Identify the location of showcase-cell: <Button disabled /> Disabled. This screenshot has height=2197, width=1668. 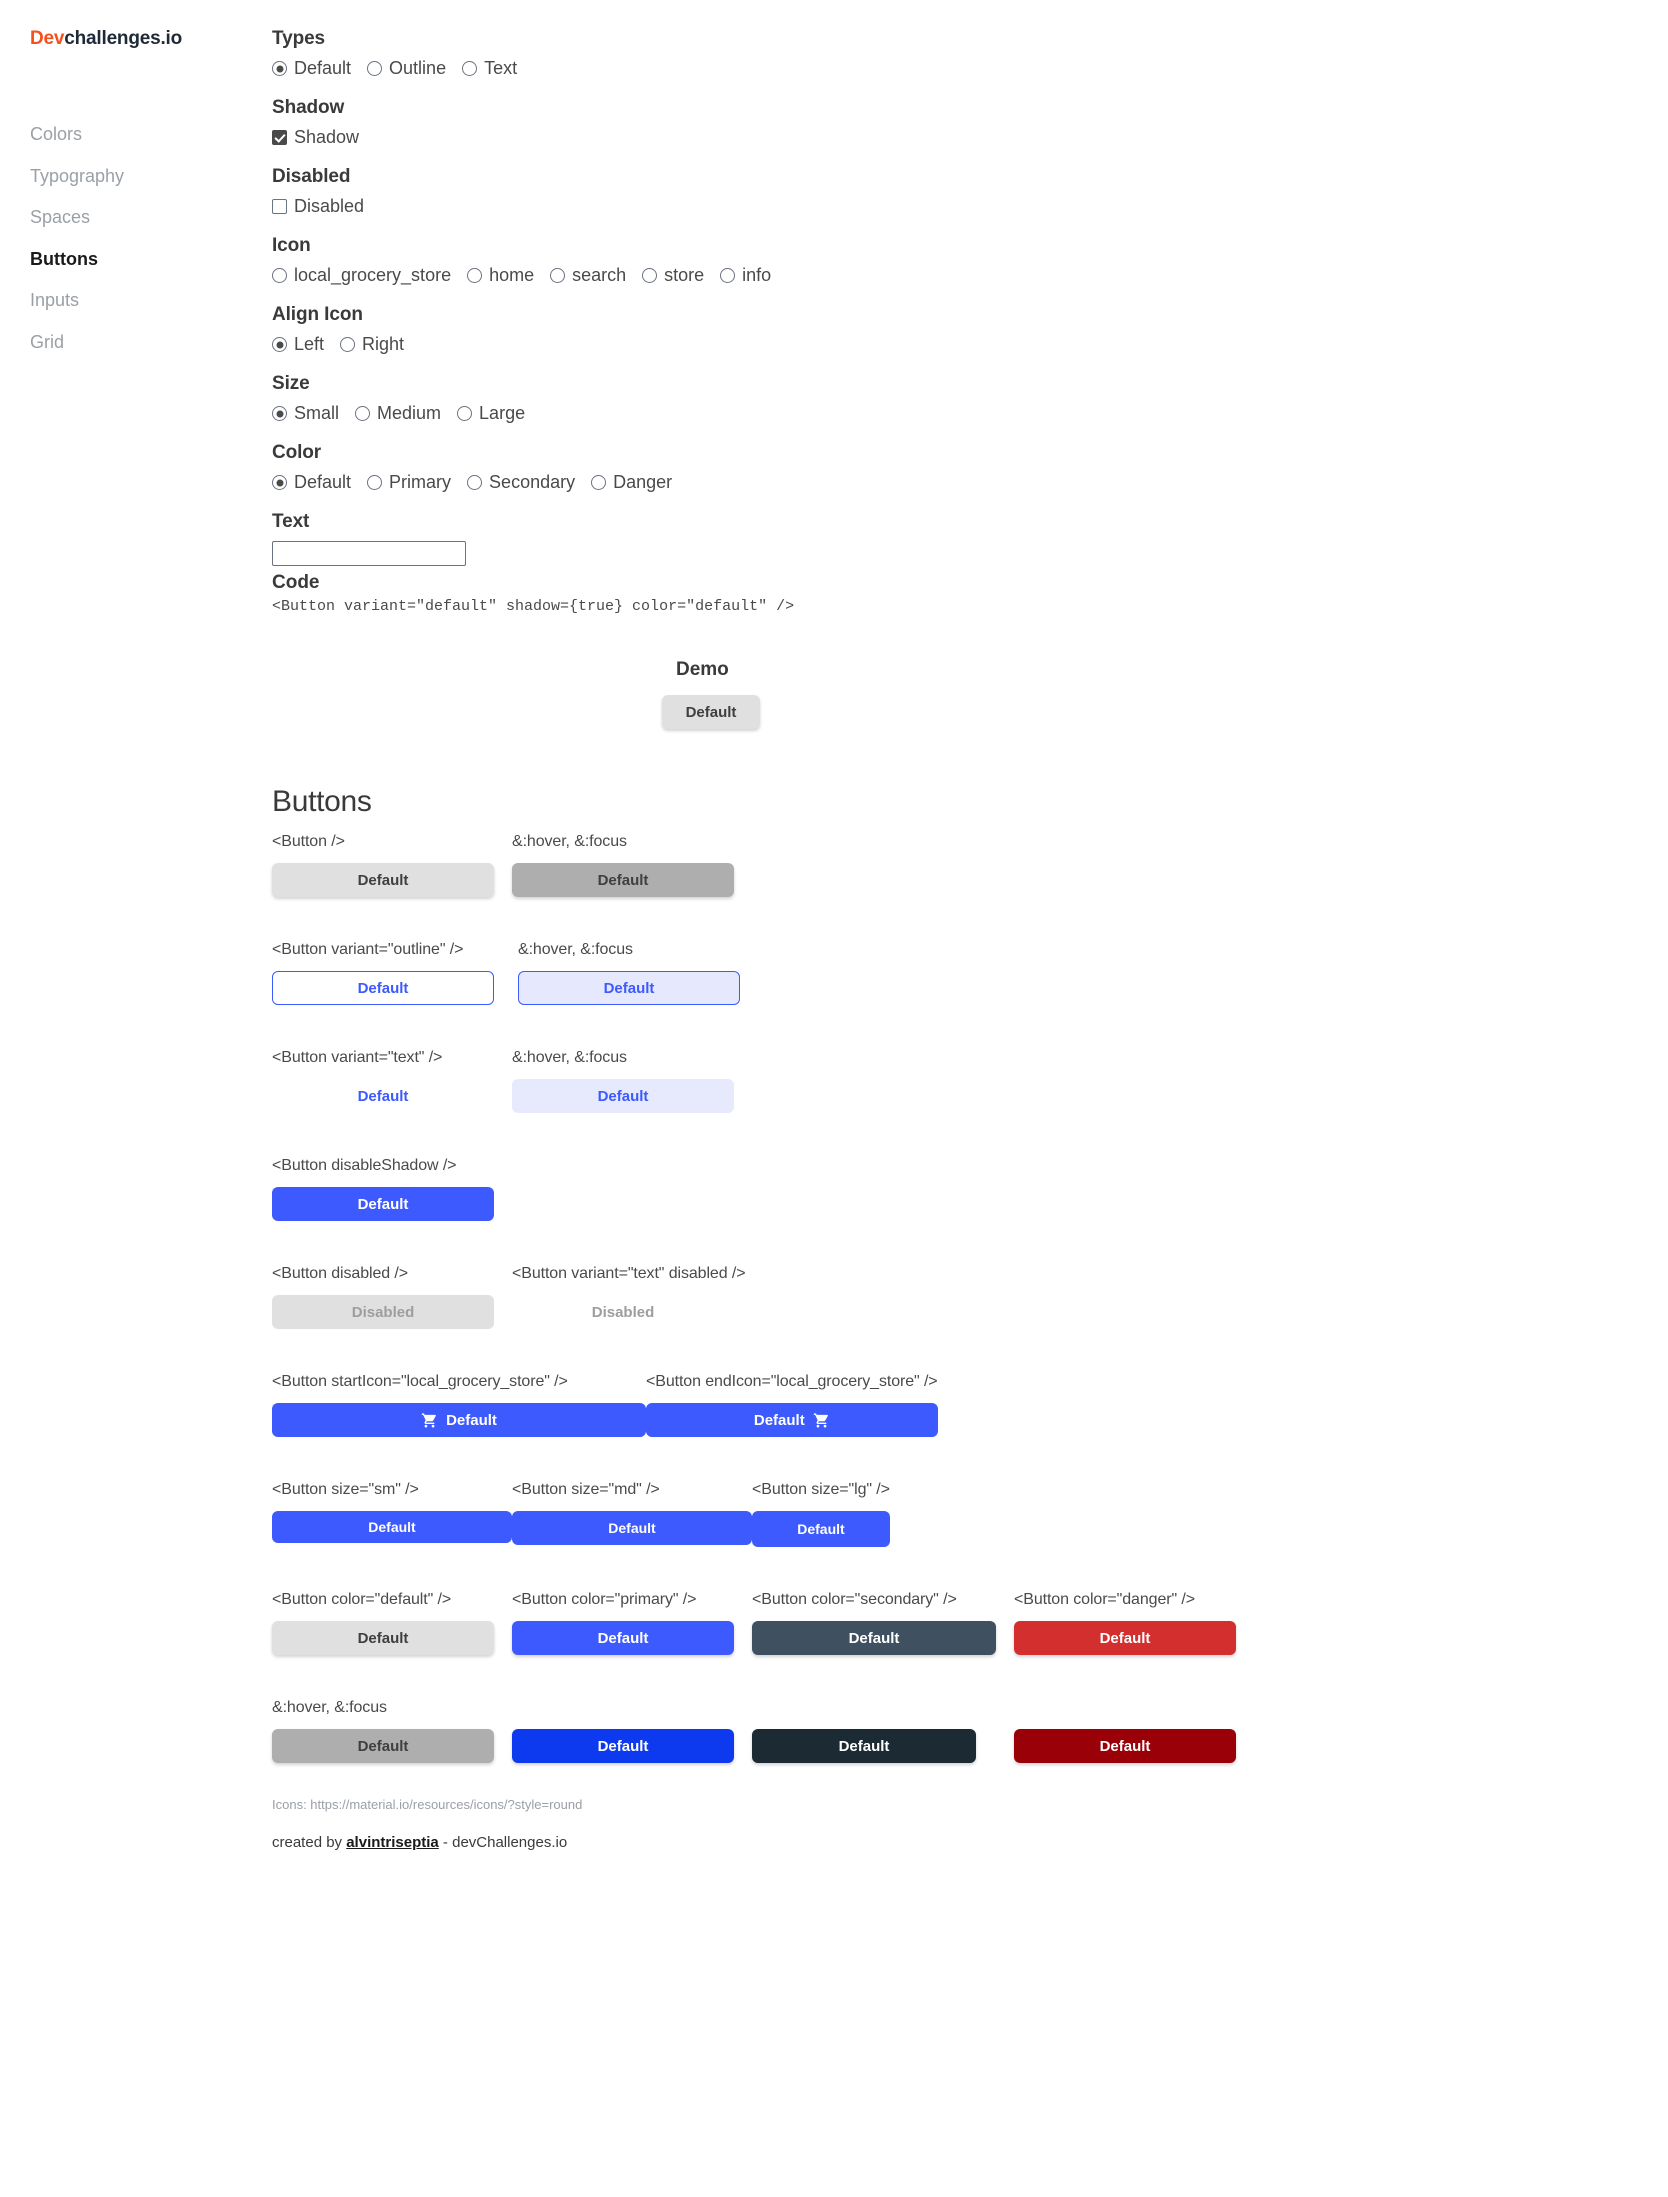
(392, 1297).